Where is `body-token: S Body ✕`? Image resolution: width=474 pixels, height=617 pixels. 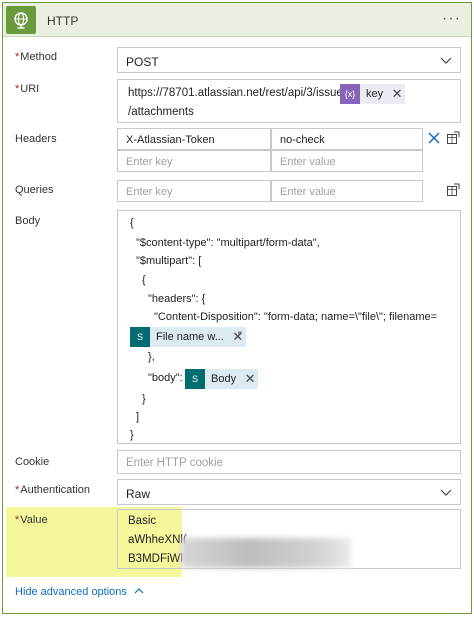
body-token: S Body ✕ is located at coordinates (222, 379).